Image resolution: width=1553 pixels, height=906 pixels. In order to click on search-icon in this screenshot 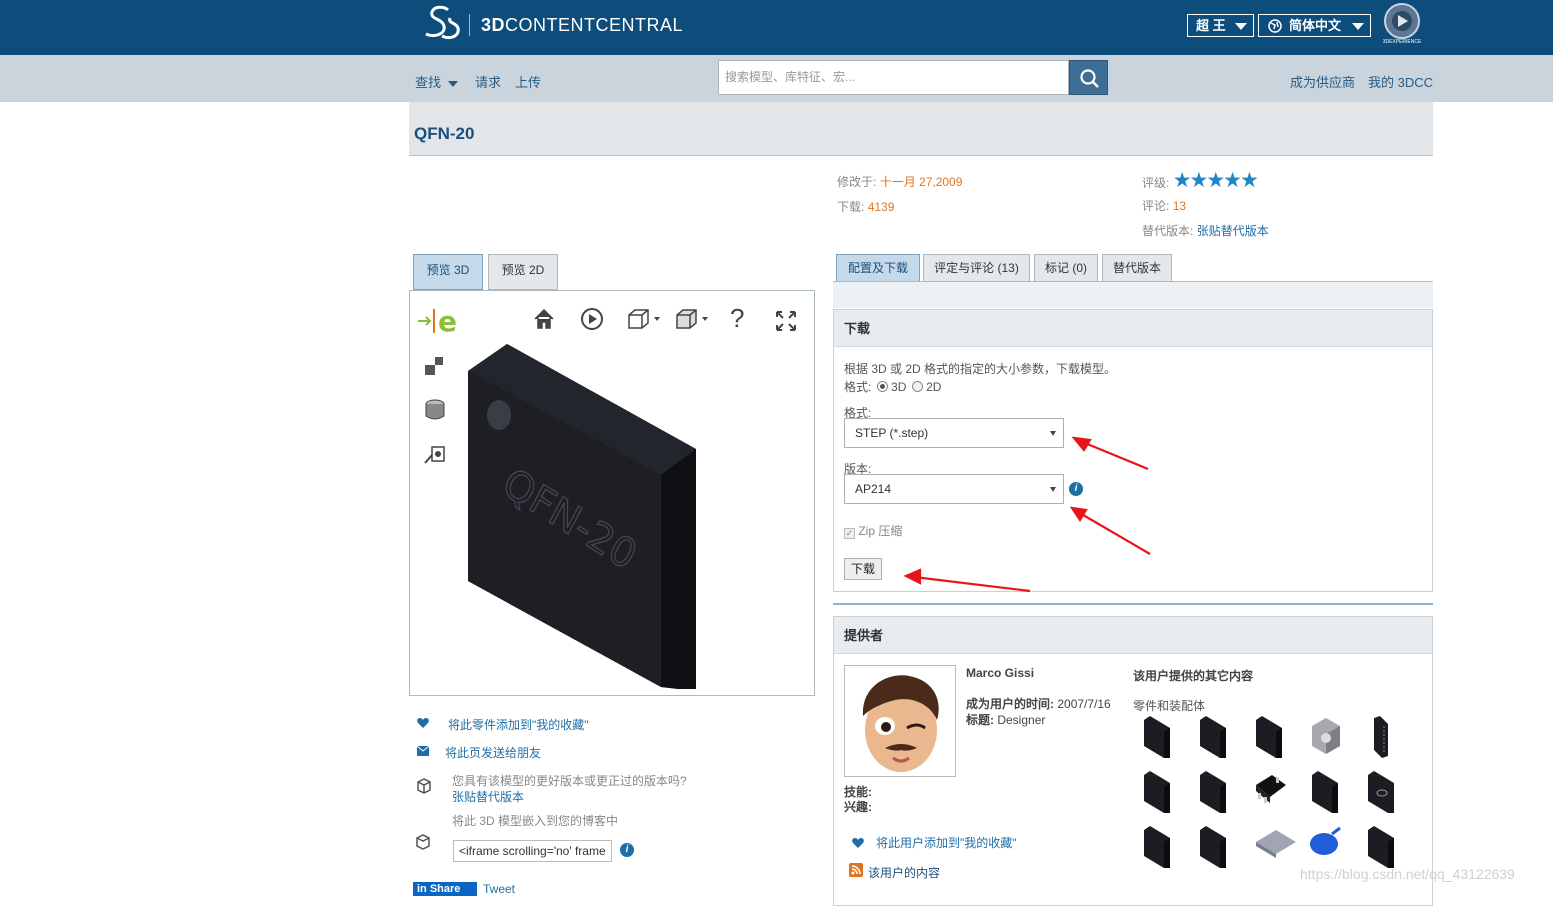, I will do `click(1089, 78)`.